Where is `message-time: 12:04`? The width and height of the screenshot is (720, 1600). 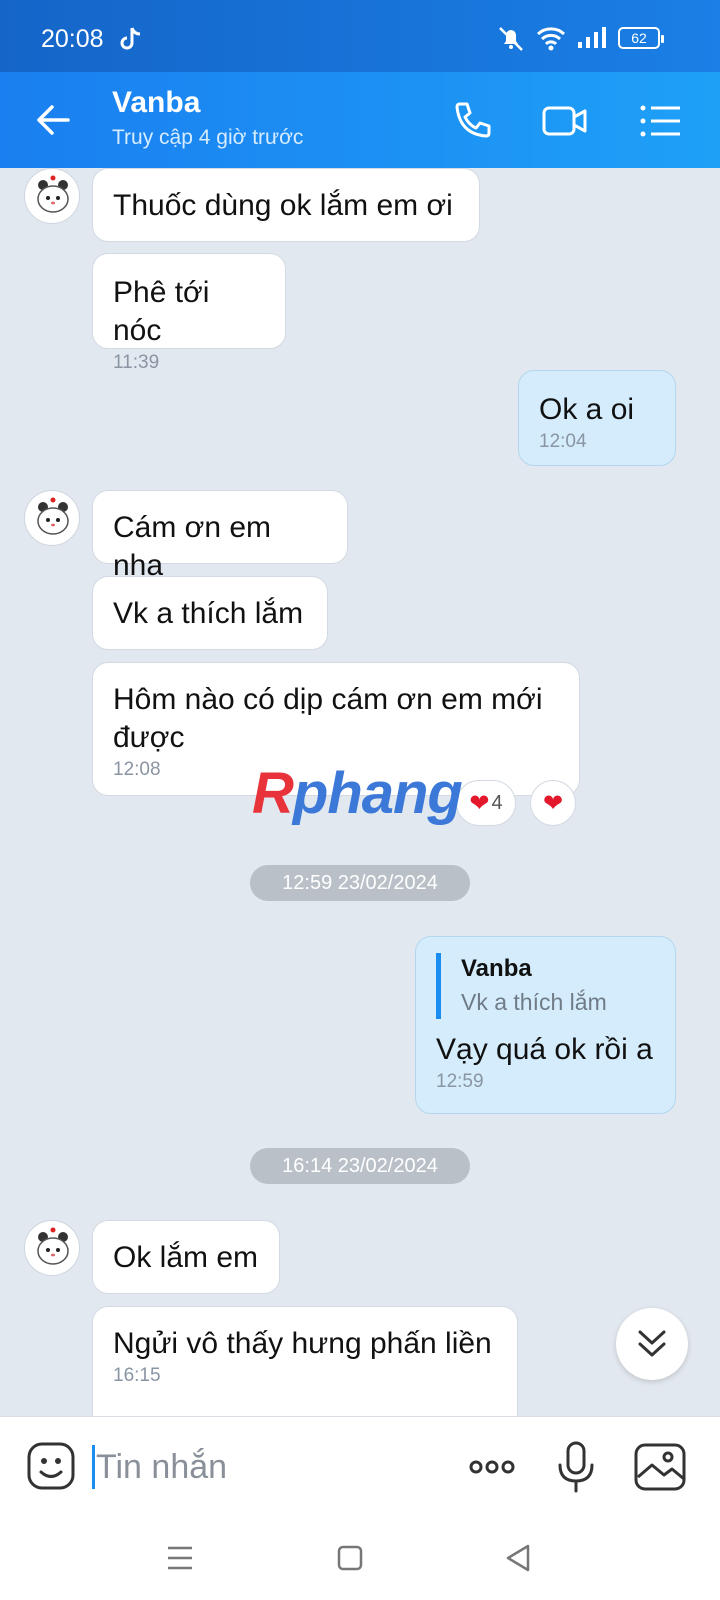 message-time: 12:04 is located at coordinates (563, 441).